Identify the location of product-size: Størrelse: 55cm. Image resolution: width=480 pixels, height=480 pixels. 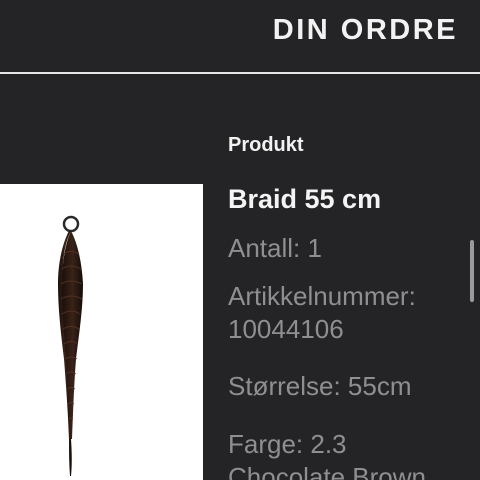
(320, 386).